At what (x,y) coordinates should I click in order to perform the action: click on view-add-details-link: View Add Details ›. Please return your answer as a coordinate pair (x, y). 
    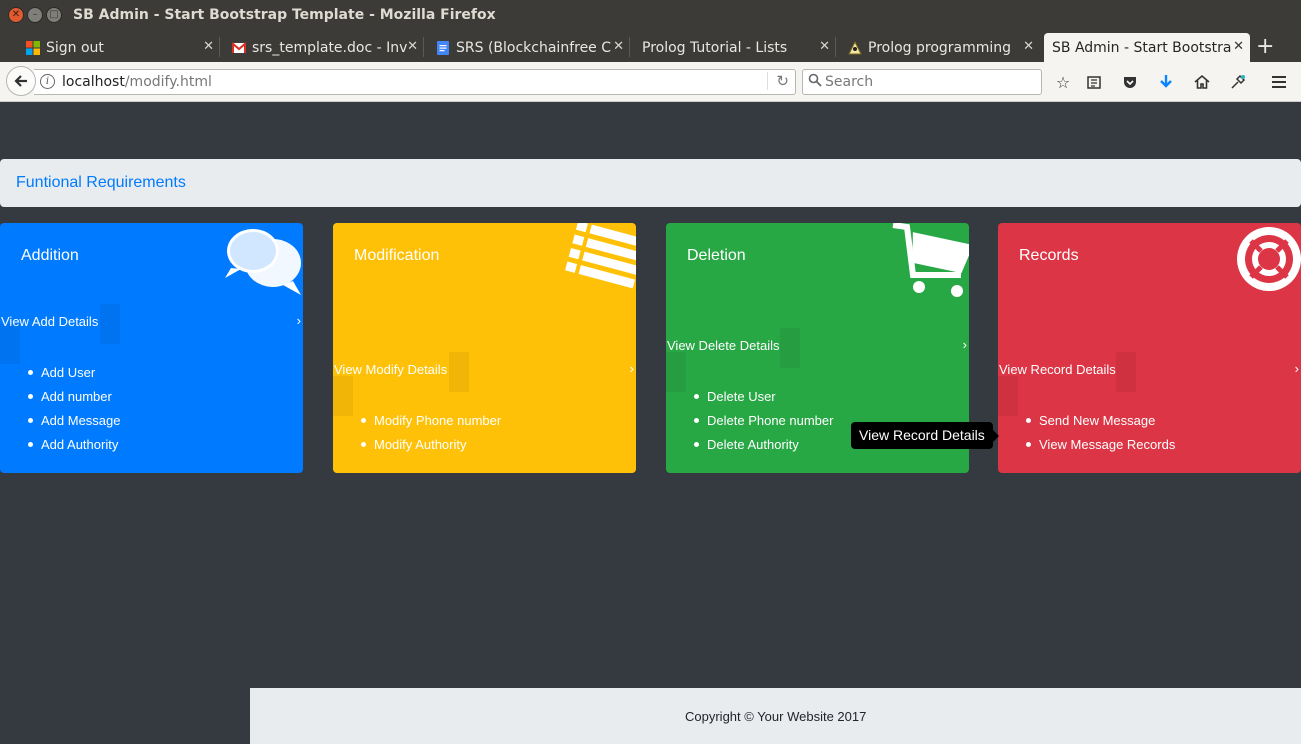
    Looking at the image, I should click on (151, 322).